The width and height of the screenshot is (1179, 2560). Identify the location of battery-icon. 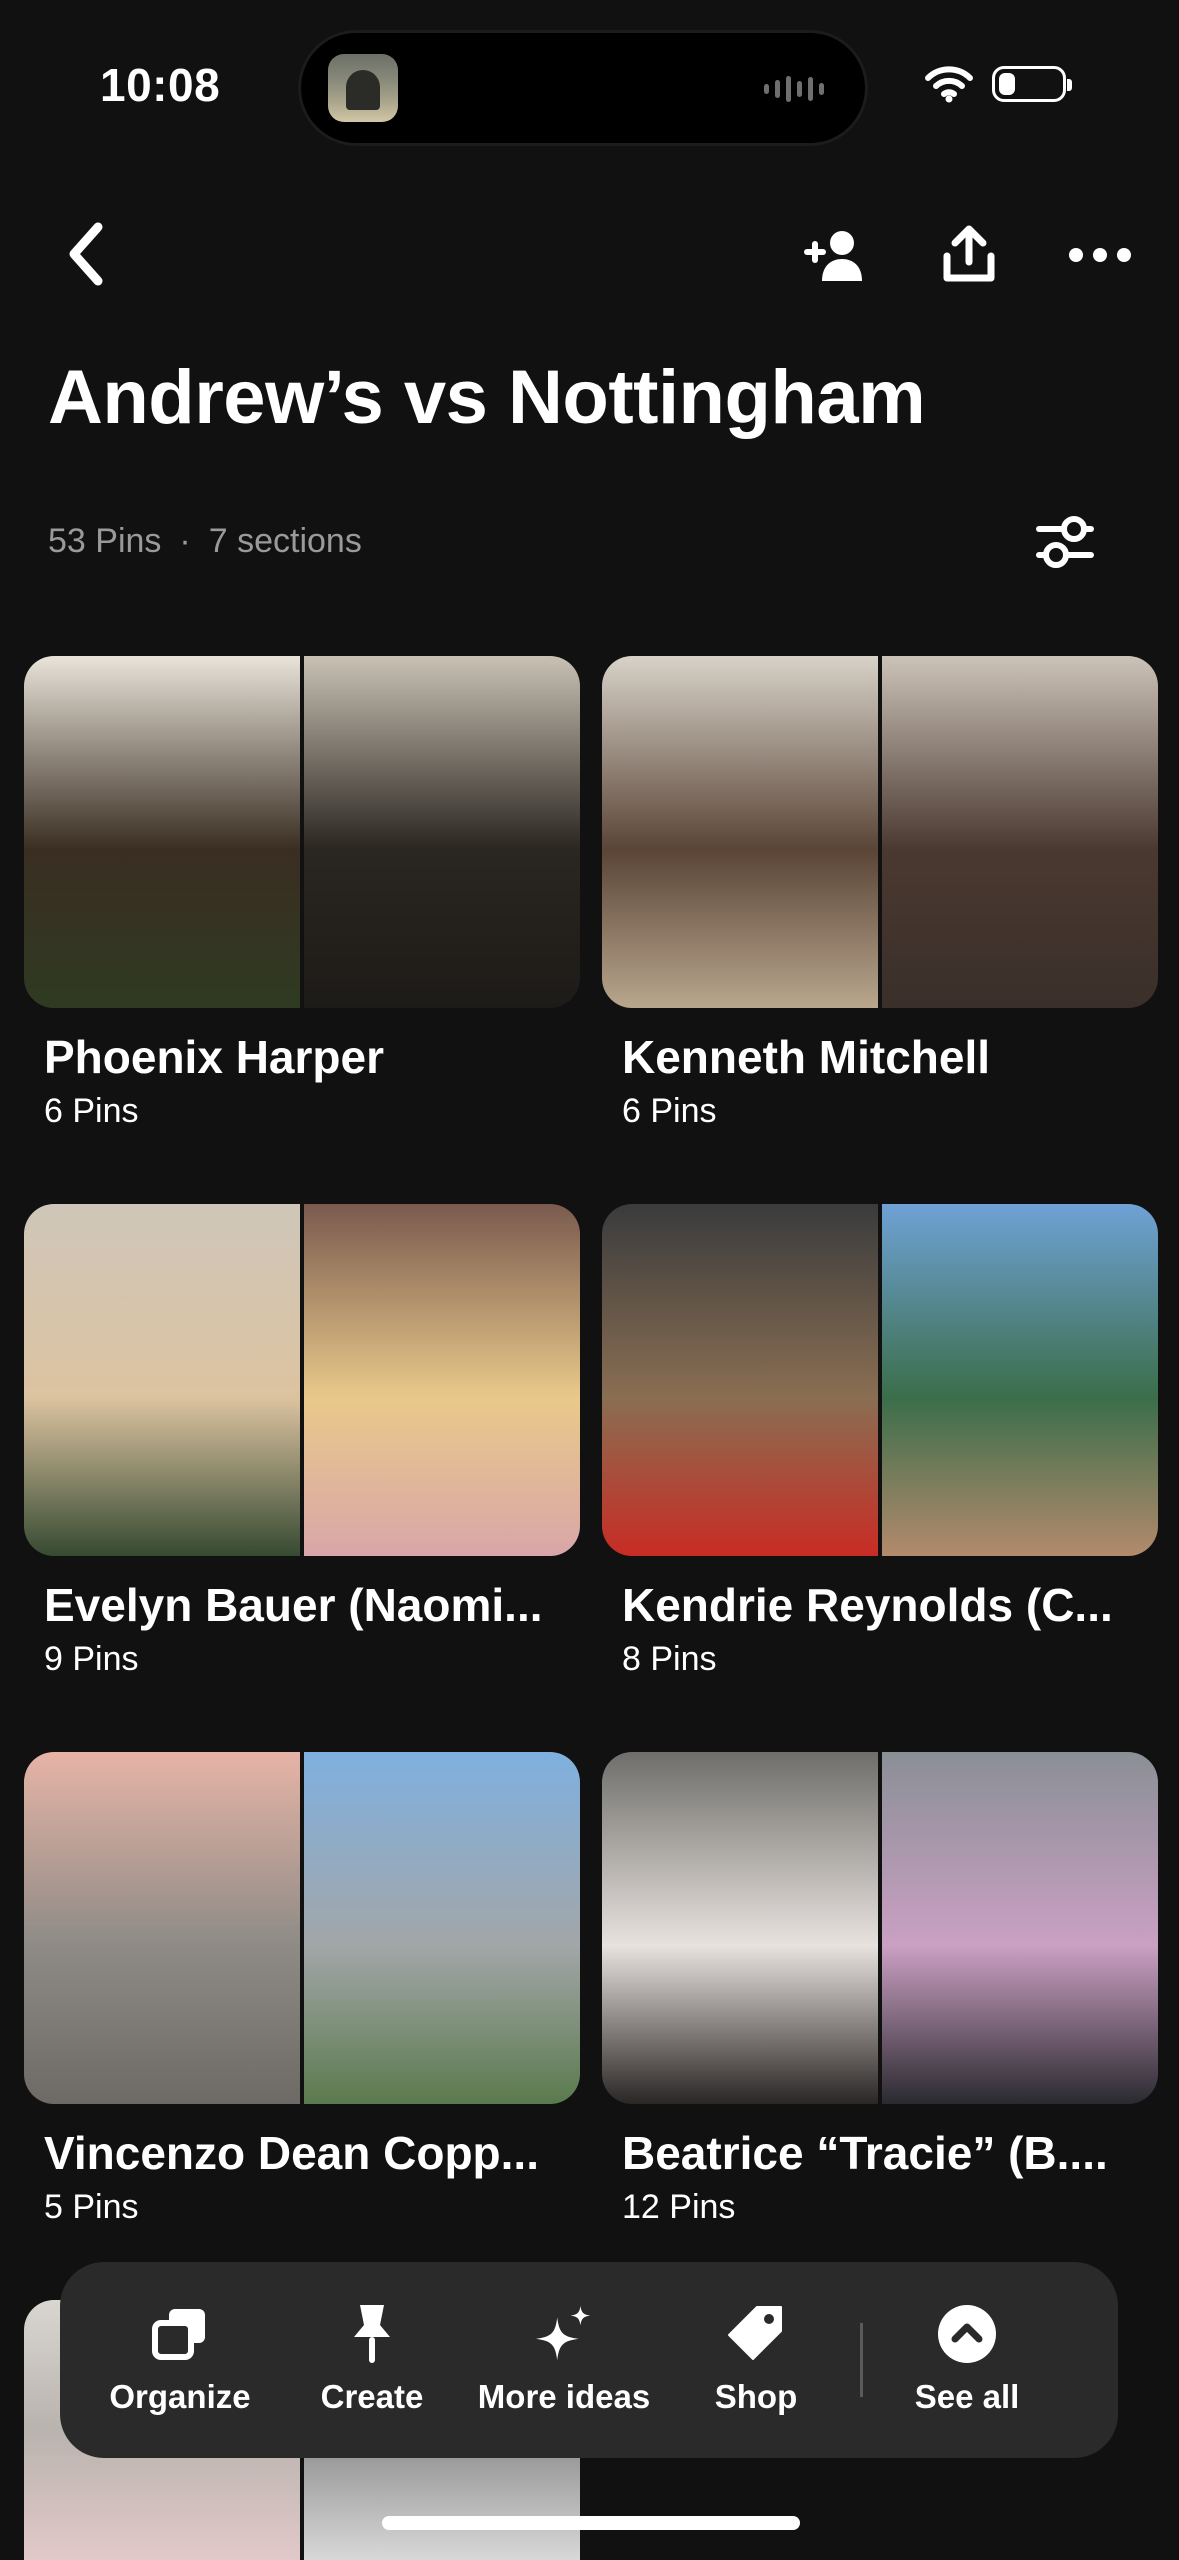
(1032, 84).